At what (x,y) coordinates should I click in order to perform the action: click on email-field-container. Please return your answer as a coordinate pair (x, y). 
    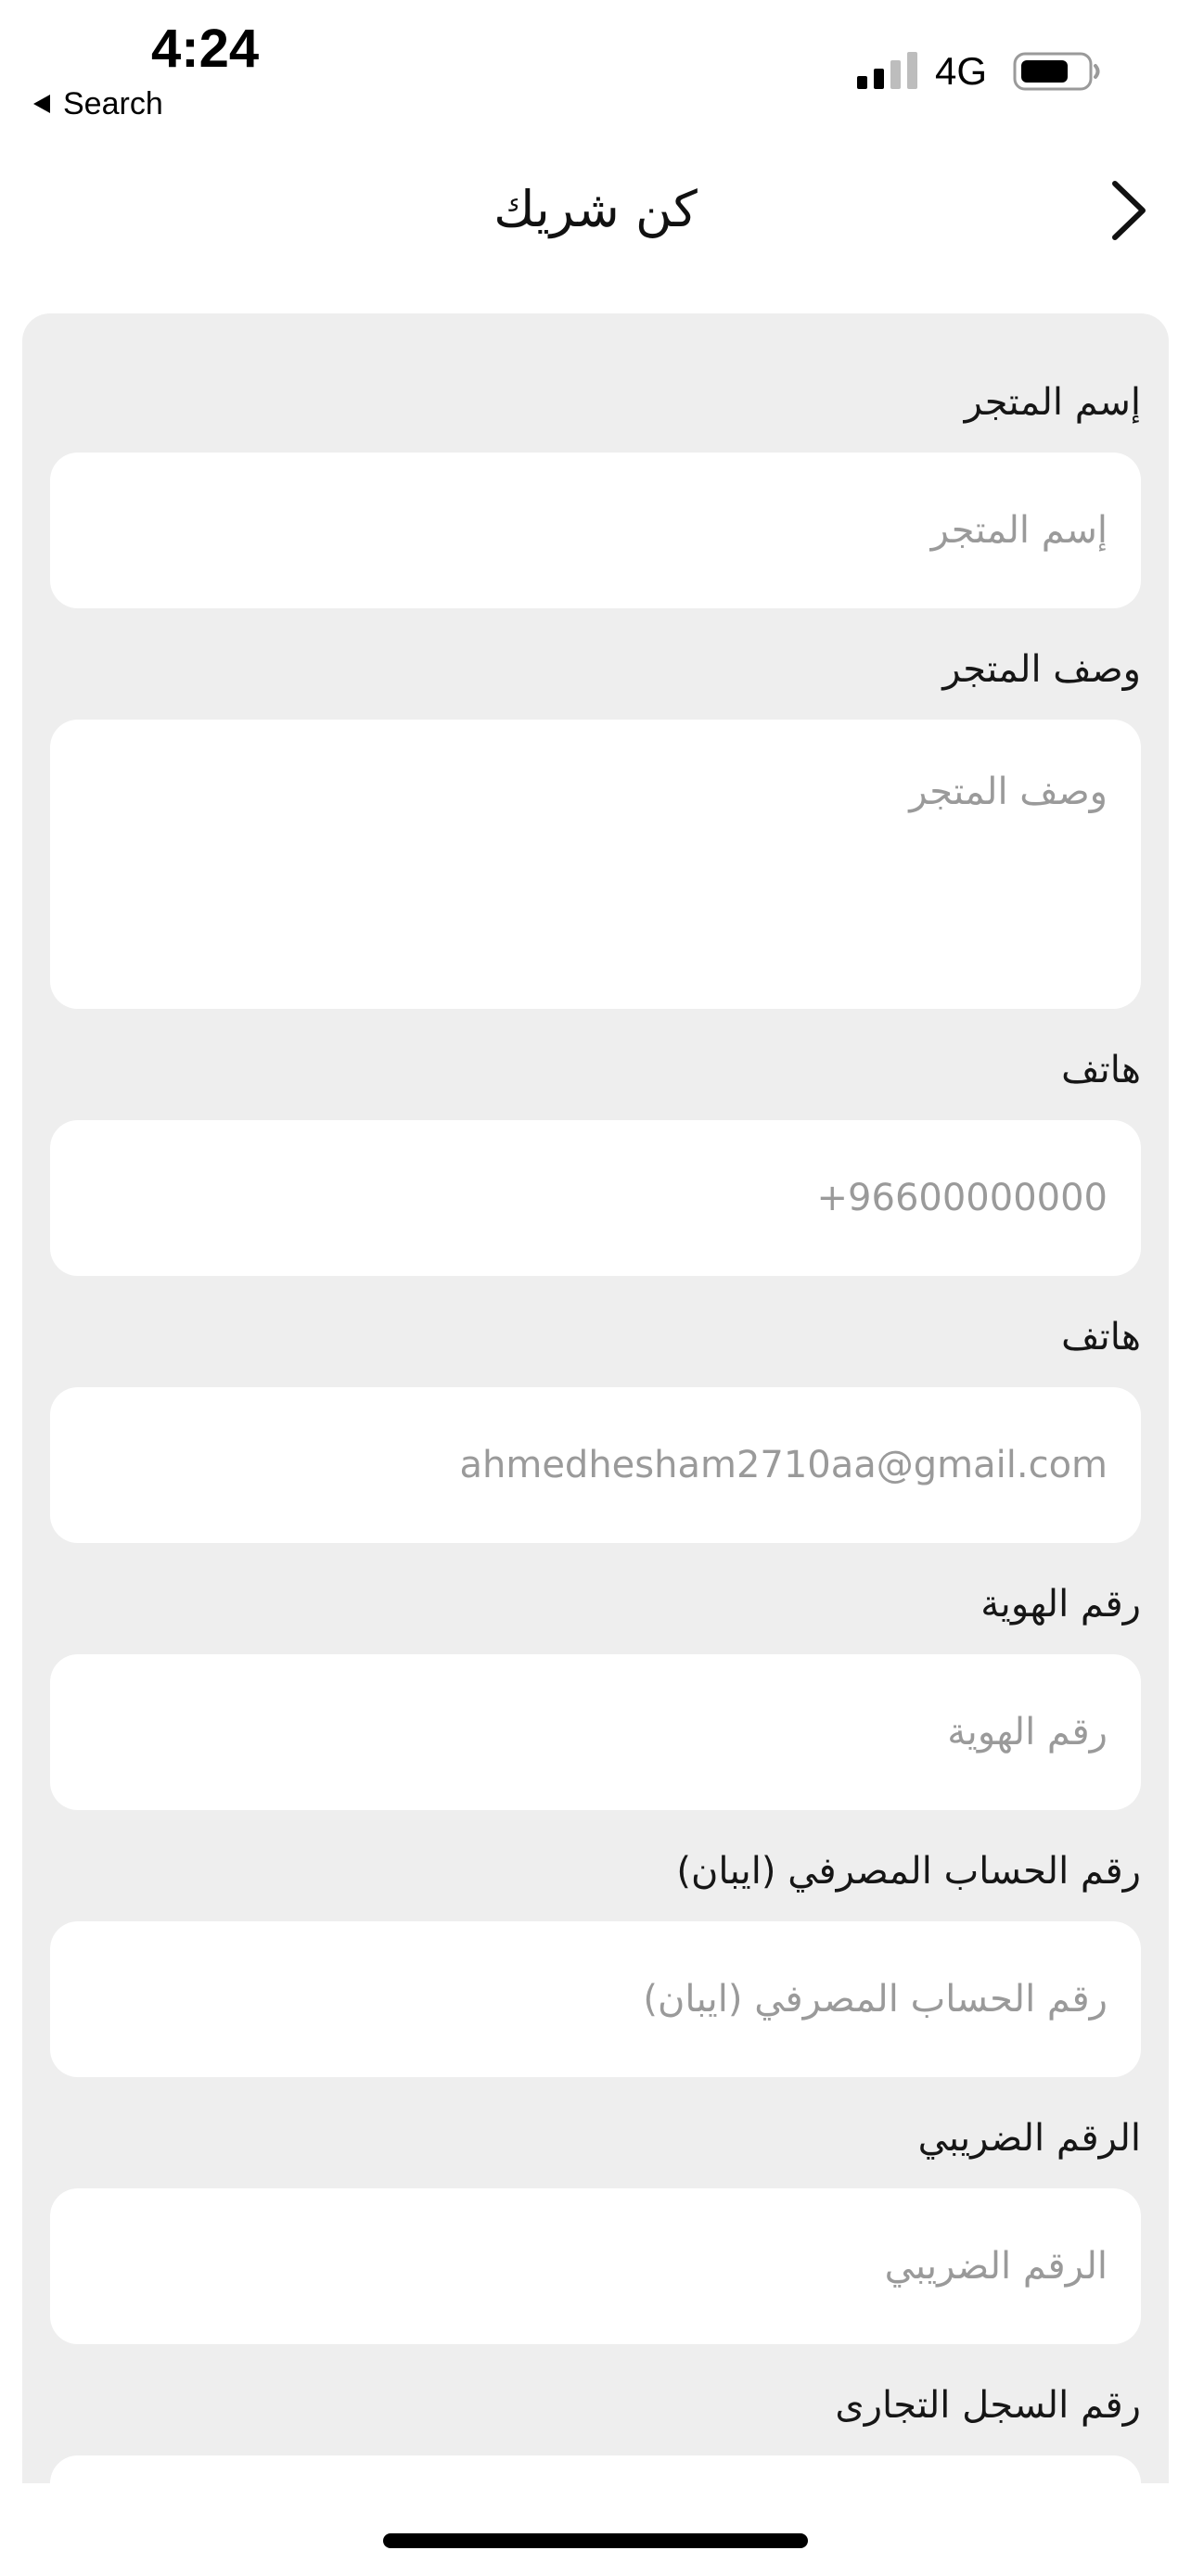
    Looking at the image, I should click on (595, 1465).